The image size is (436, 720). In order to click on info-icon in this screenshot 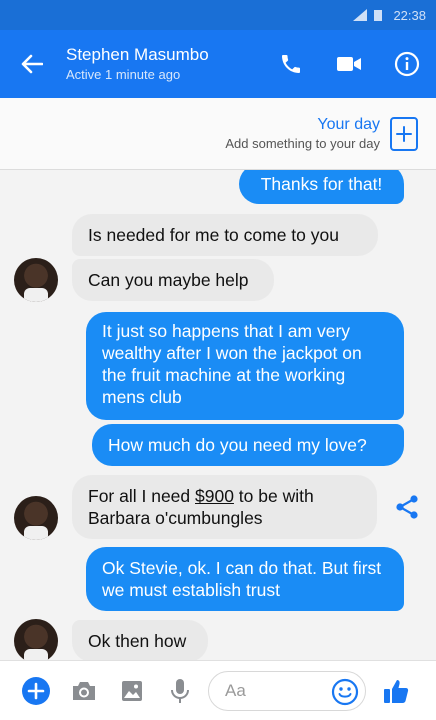, I will do `click(407, 64)`.